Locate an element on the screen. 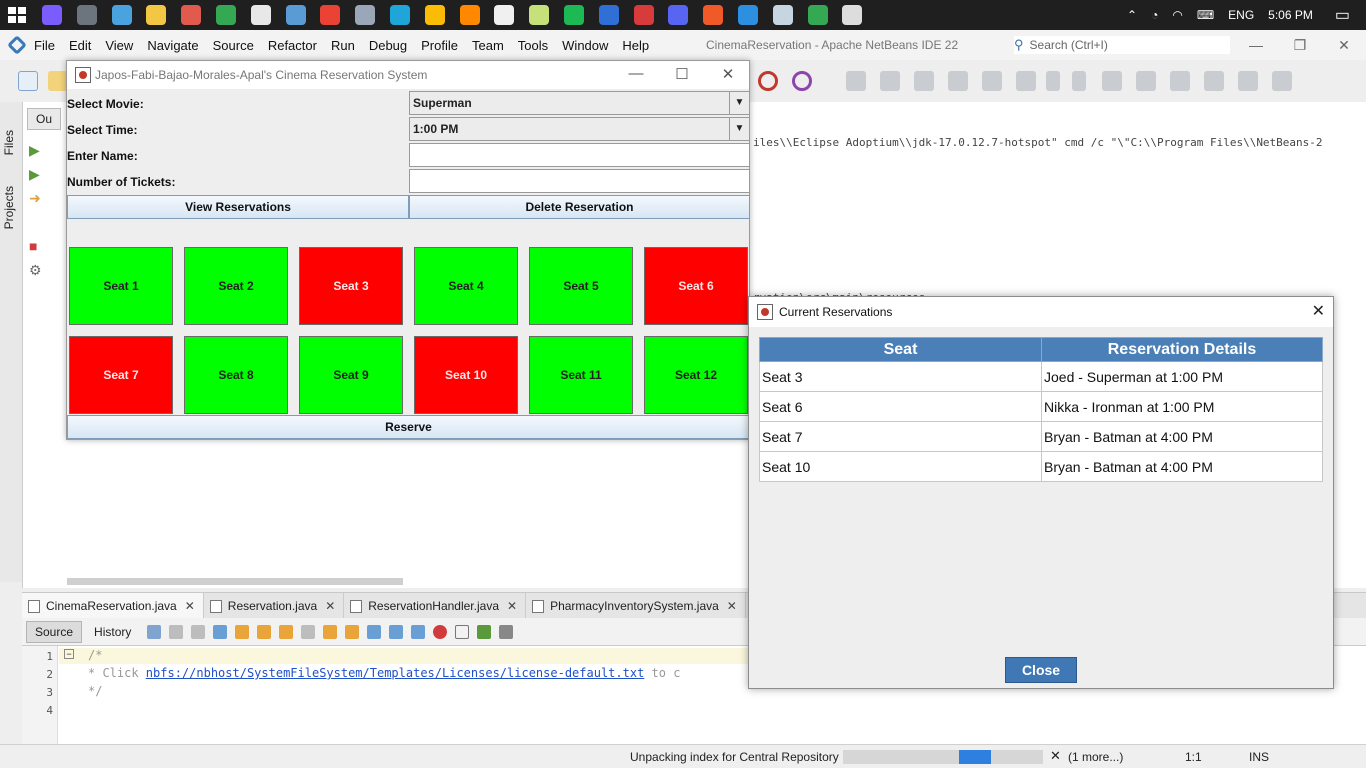 The height and width of the screenshot is (768, 1366). find-icon is located at coordinates (220, 631).